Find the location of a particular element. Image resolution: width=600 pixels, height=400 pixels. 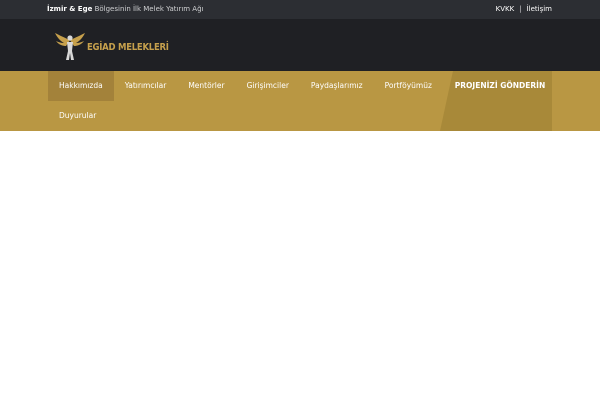

winged-figure-icon is located at coordinates (70, 47).